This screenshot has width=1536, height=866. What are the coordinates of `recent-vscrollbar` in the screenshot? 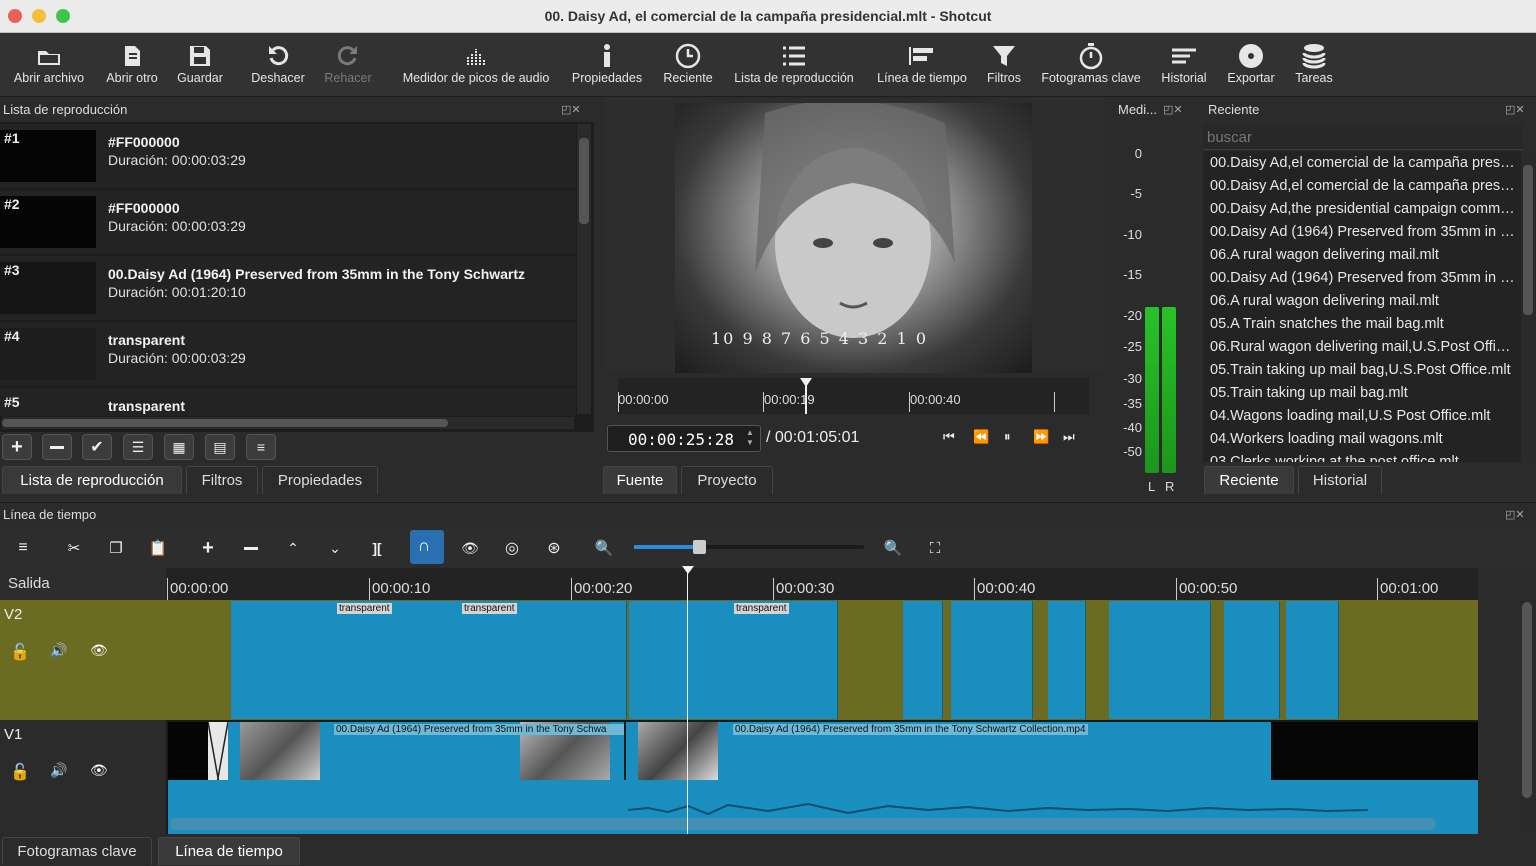 It's located at (1528, 306).